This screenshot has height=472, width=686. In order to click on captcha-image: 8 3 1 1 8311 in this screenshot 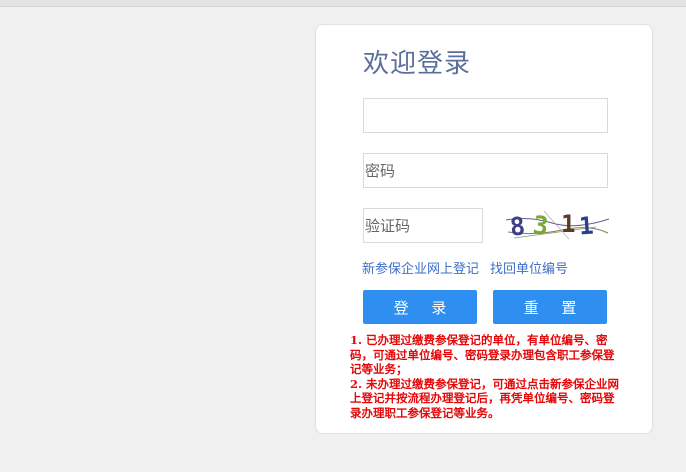, I will do `click(557, 224)`.